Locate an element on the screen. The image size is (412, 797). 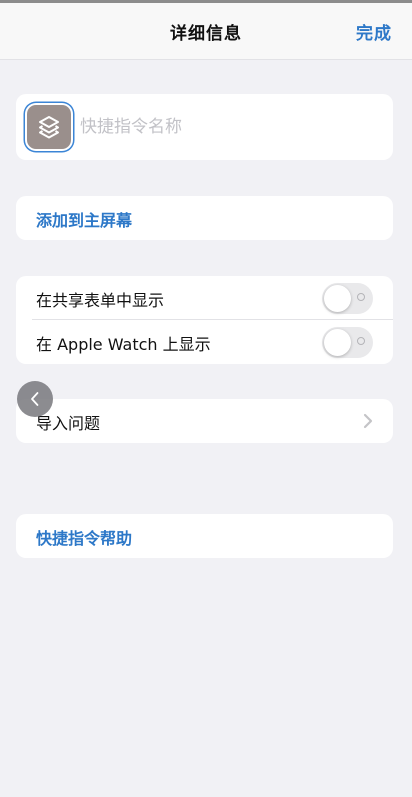
shortcut-icon-button is located at coordinates (49, 127).